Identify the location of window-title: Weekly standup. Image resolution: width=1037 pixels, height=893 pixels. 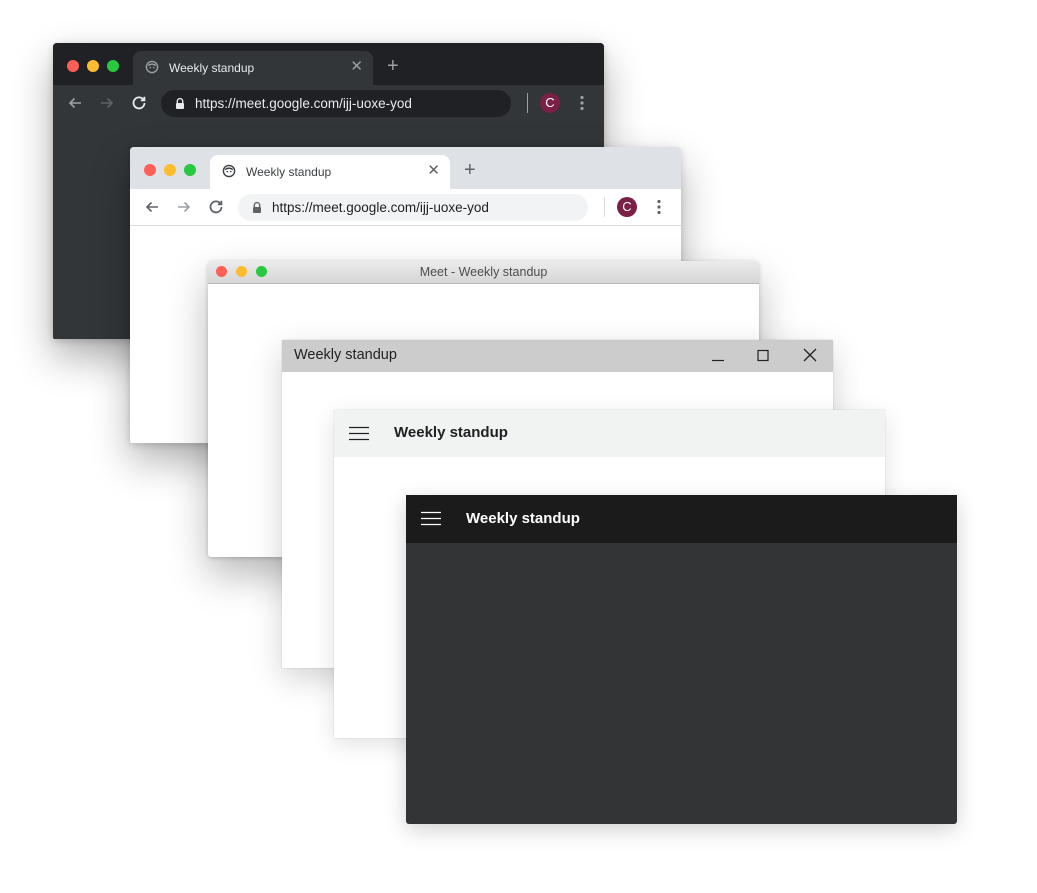
(345, 355).